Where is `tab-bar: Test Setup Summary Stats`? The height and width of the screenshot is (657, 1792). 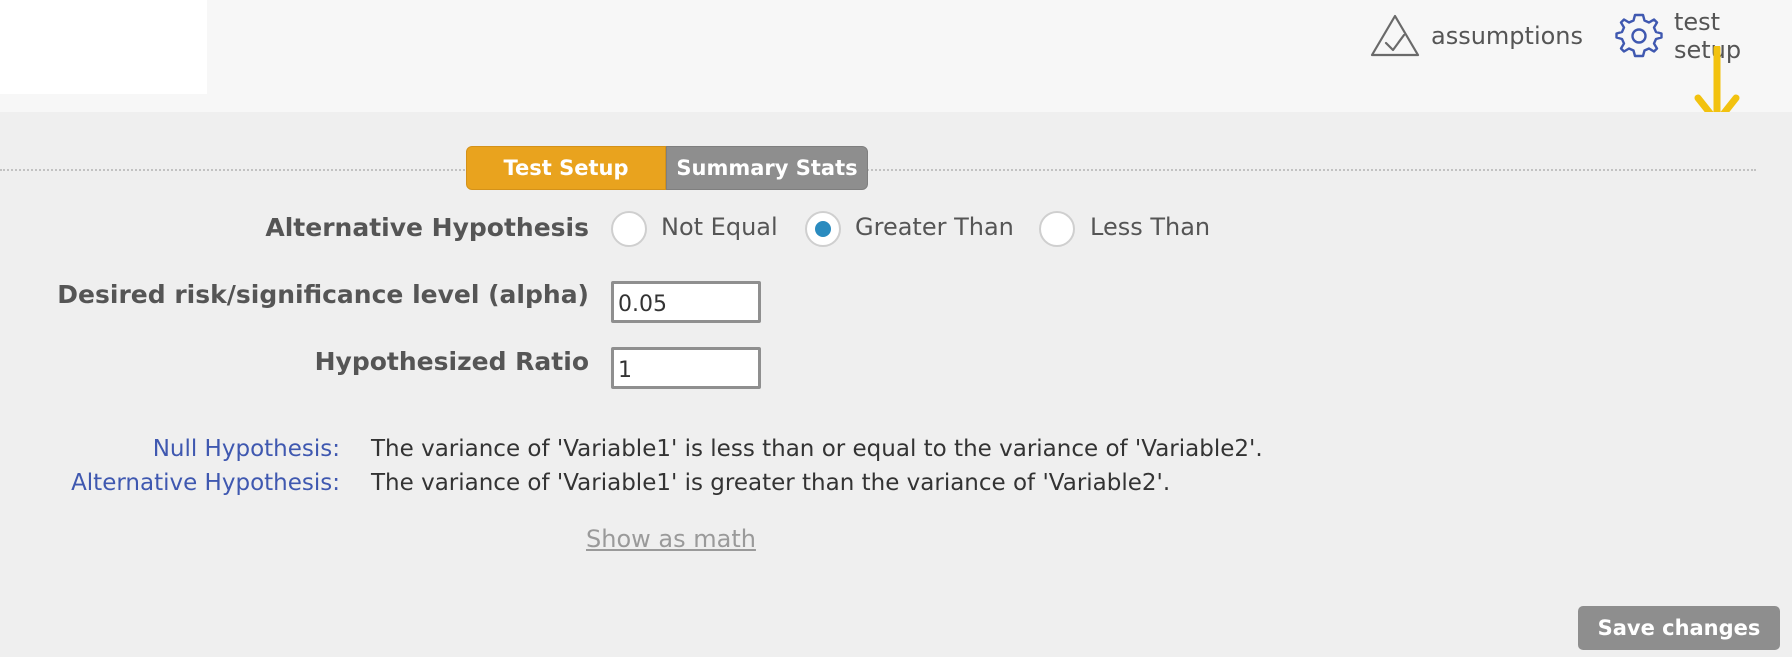 tab-bar: Test Setup Summary Stats is located at coordinates (667, 168).